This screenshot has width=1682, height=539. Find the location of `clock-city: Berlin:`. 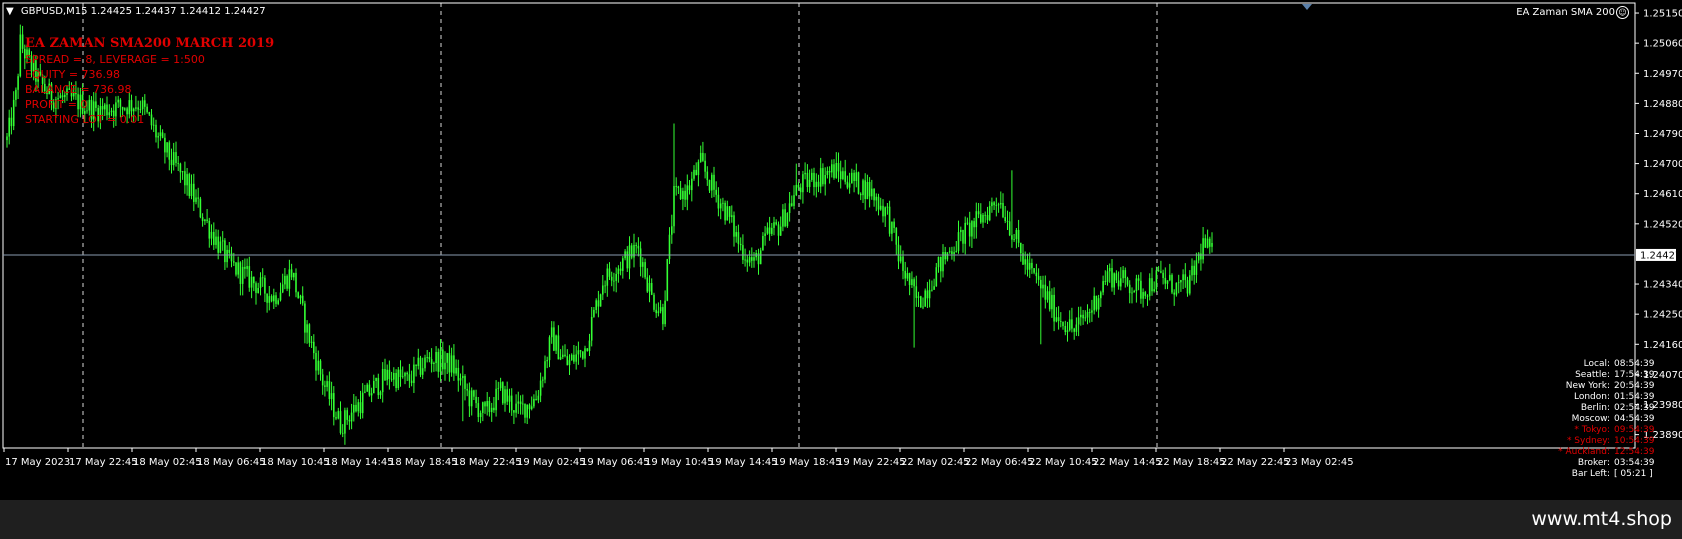

clock-city: Berlin: is located at coordinates (1595, 408).